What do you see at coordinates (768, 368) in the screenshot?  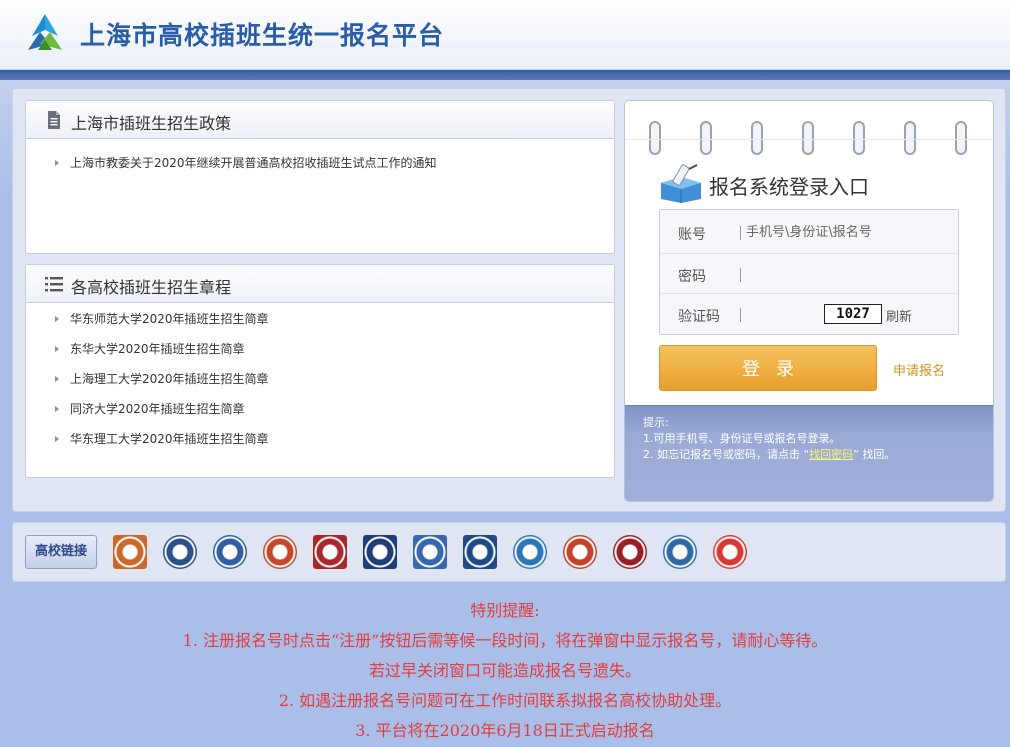 I see `login-button: 登录` at bounding box center [768, 368].